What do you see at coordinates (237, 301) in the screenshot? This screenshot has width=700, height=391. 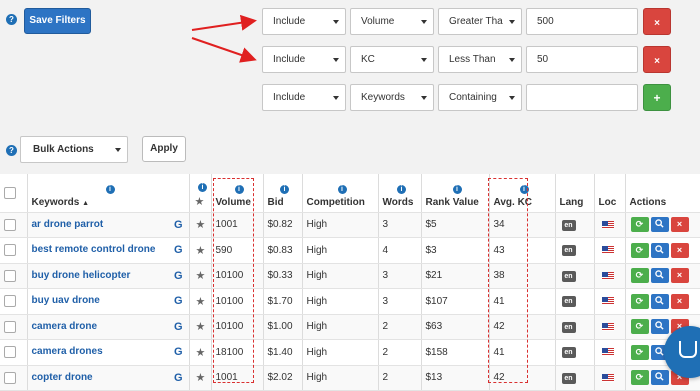 I see `volume-cell: 10100` at bounding box center [237, 301].